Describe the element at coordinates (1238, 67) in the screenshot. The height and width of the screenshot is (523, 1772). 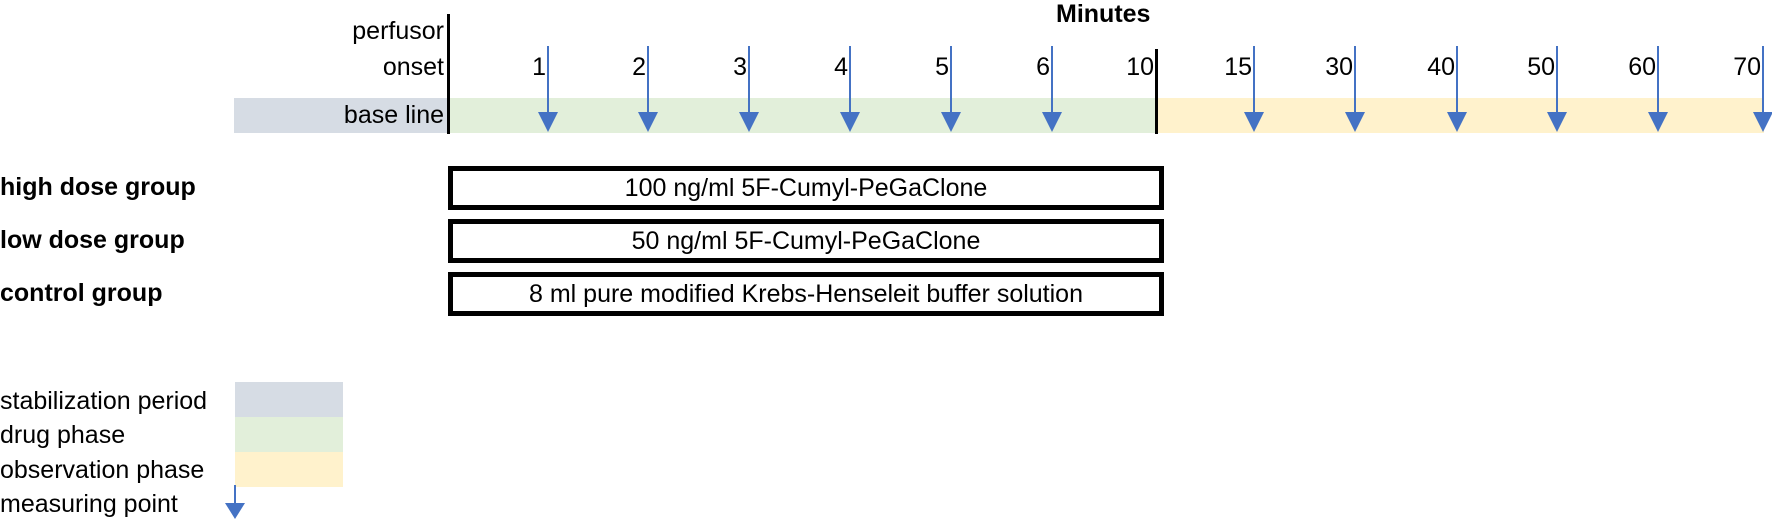
I see `tick-label-15: 15` at that location.